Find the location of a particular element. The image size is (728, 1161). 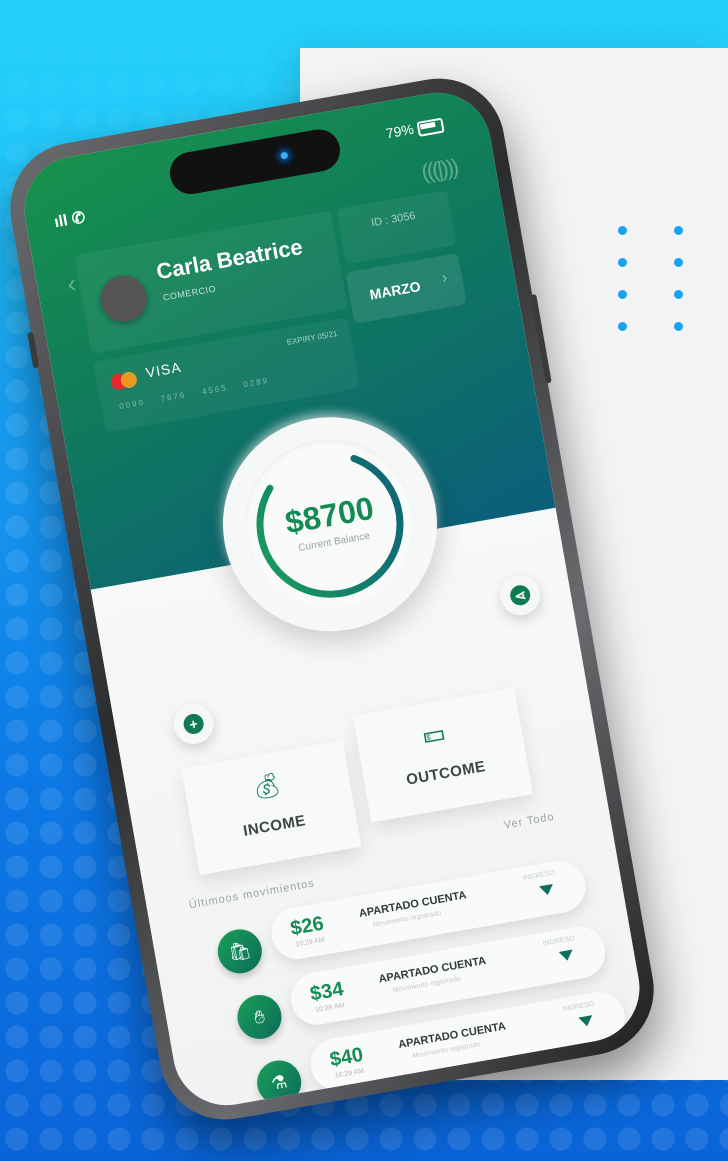

share-icon: ⋖ is located at coordinates (520, 595).